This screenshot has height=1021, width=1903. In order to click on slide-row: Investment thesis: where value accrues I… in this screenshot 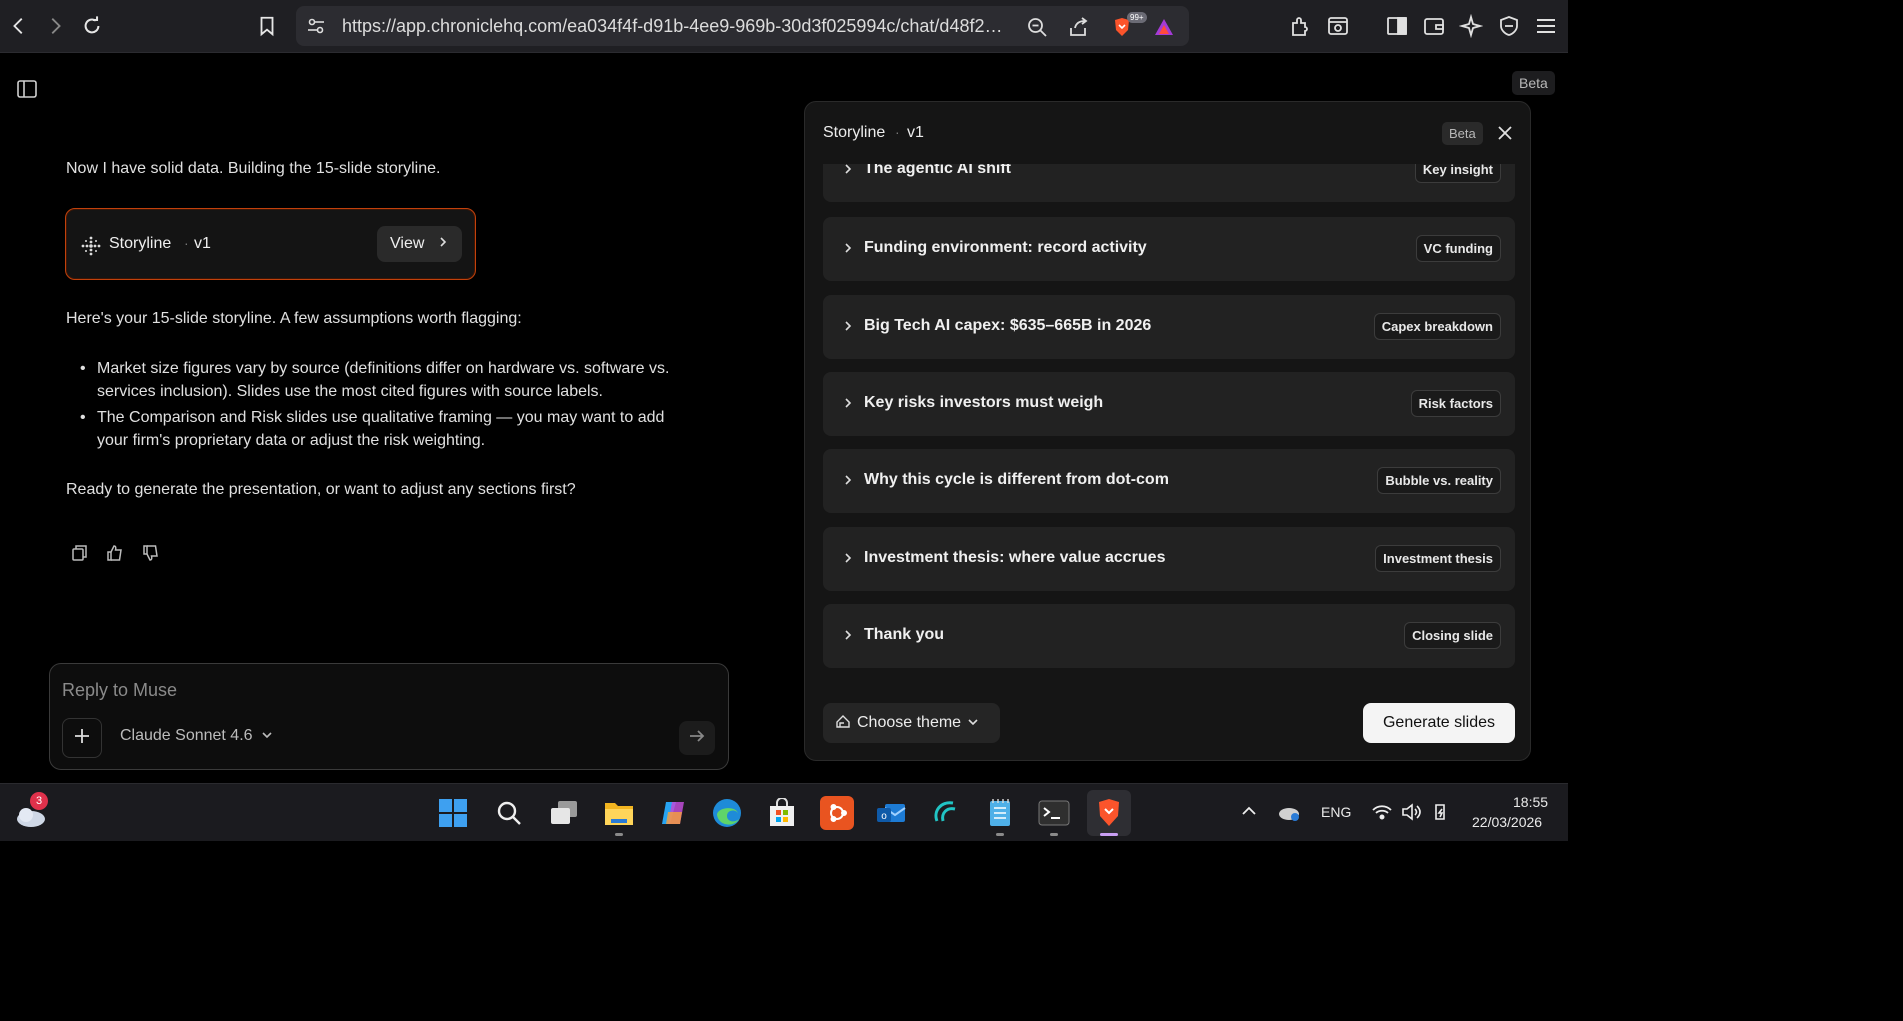, I will do `click(1169, 559)`.